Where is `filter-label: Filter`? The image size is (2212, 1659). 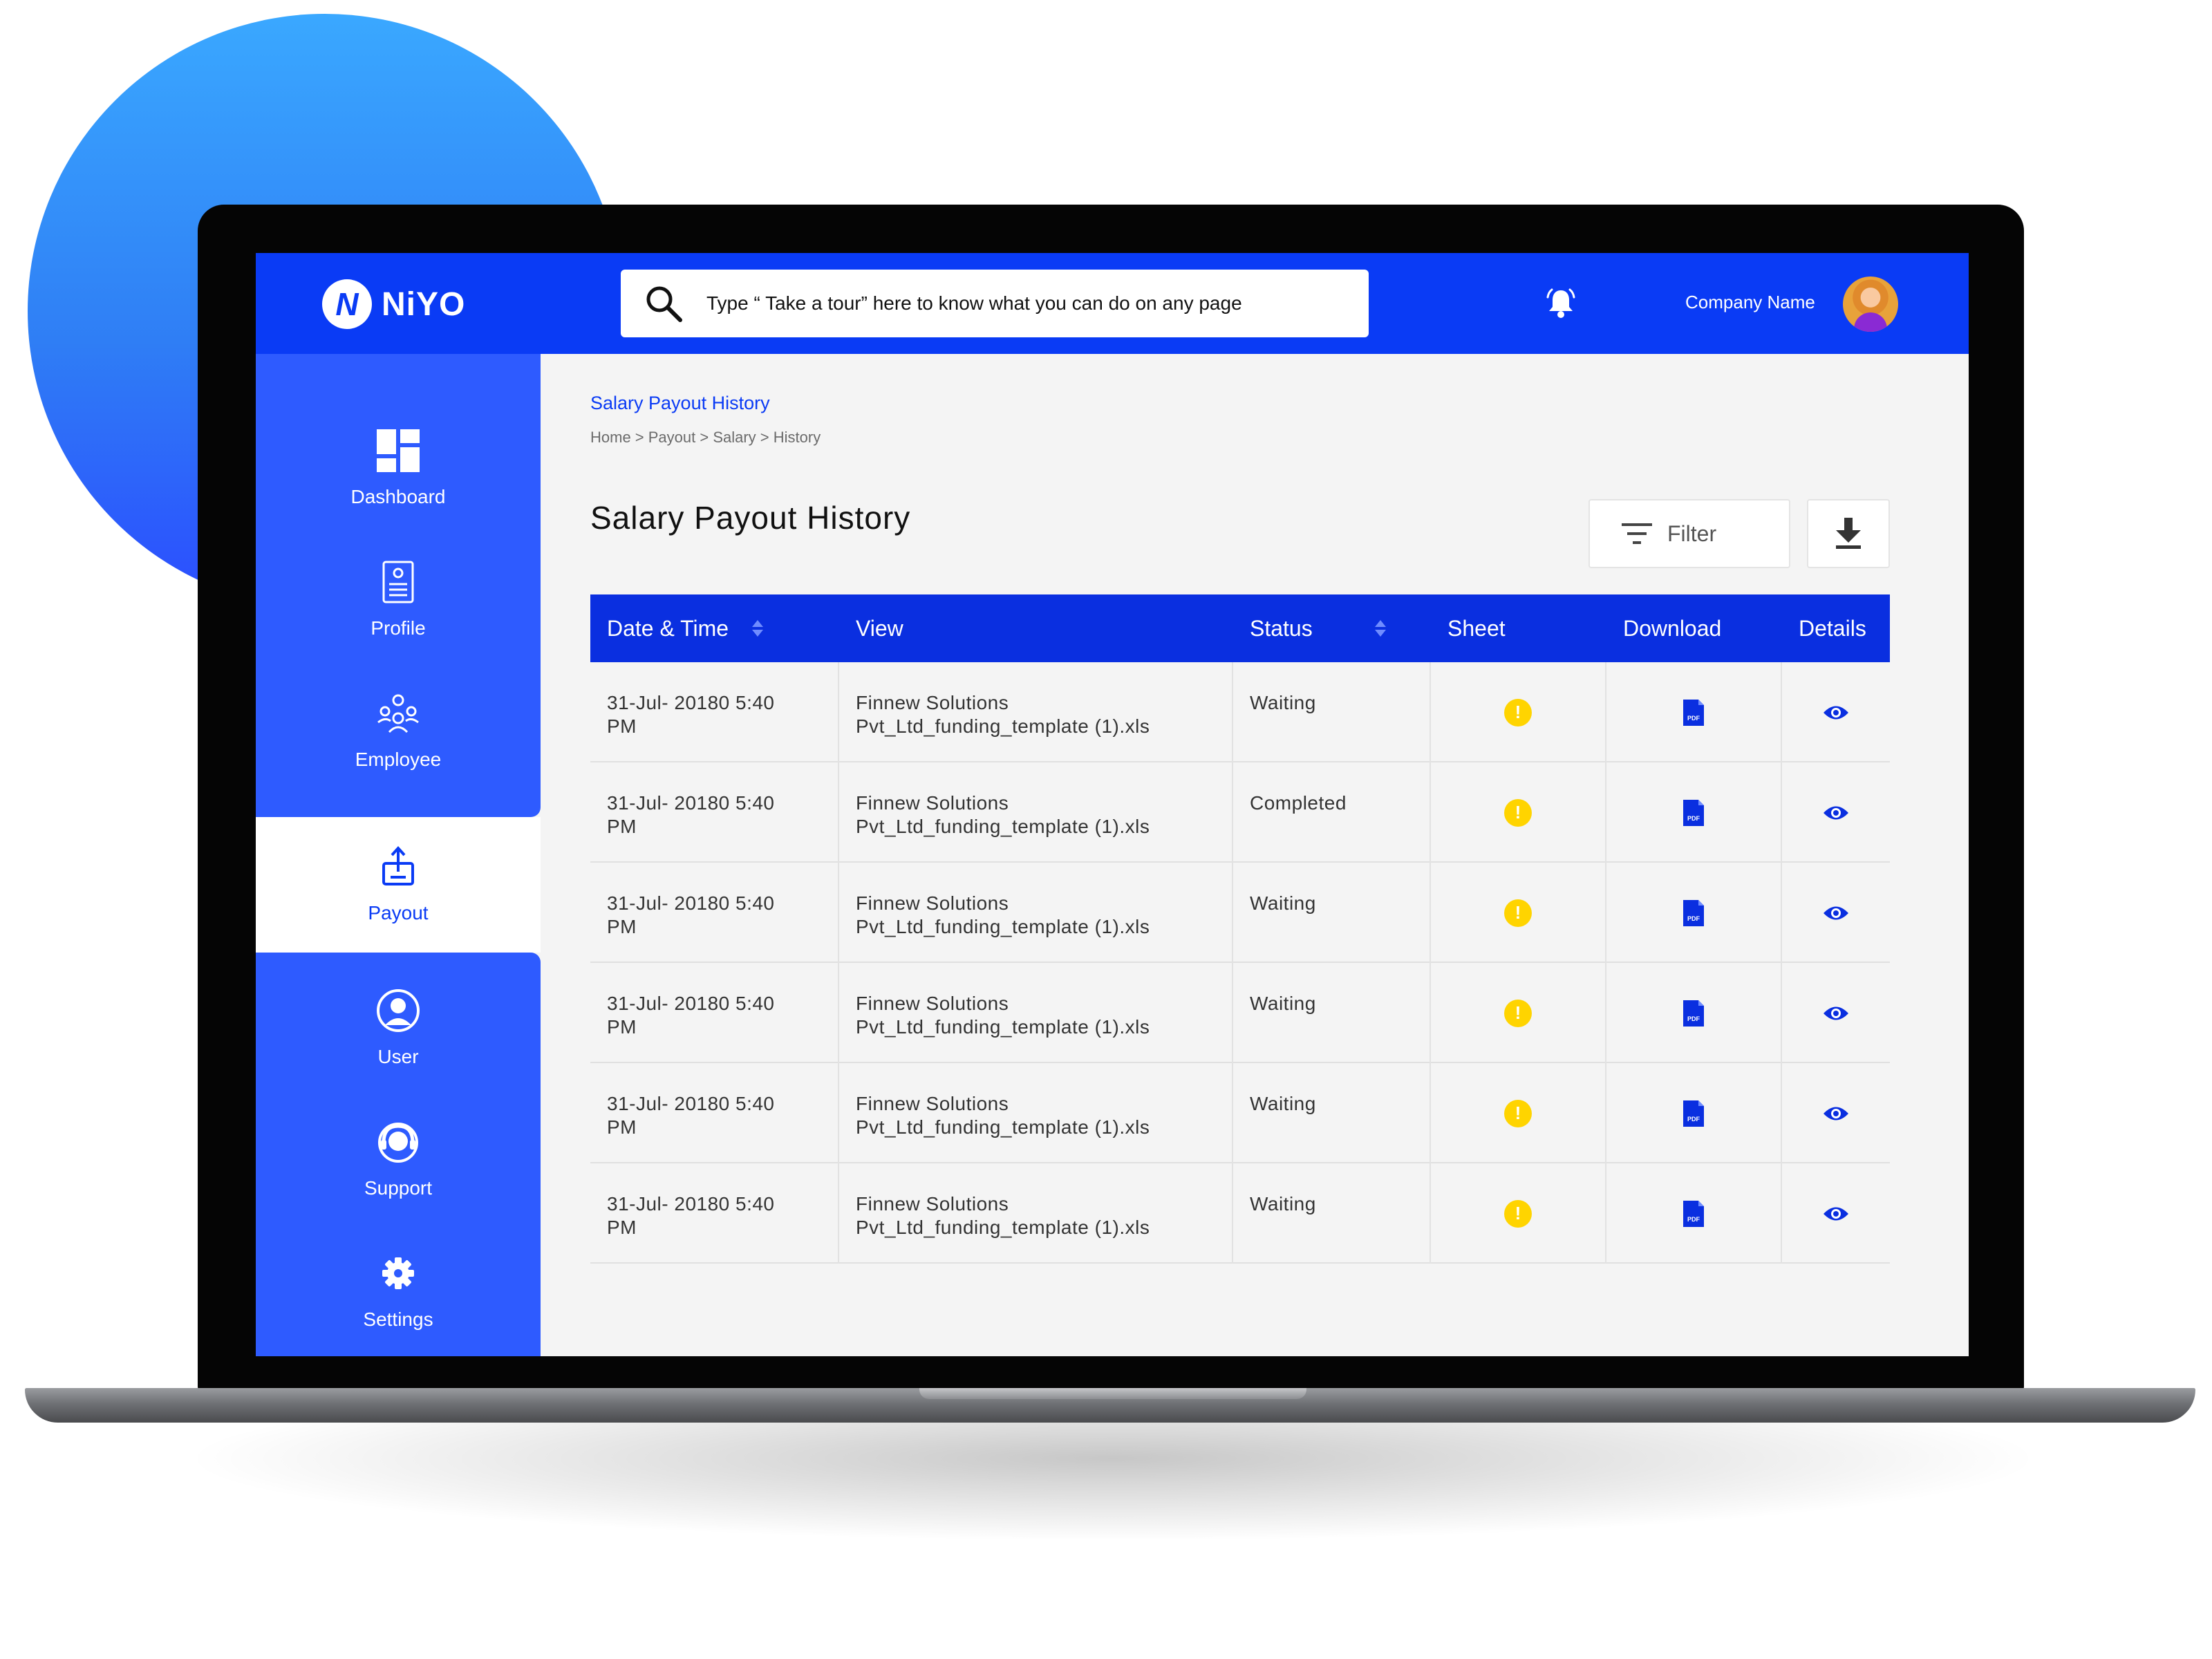 filter-label: Filter is located at coordinates (1692, 533).